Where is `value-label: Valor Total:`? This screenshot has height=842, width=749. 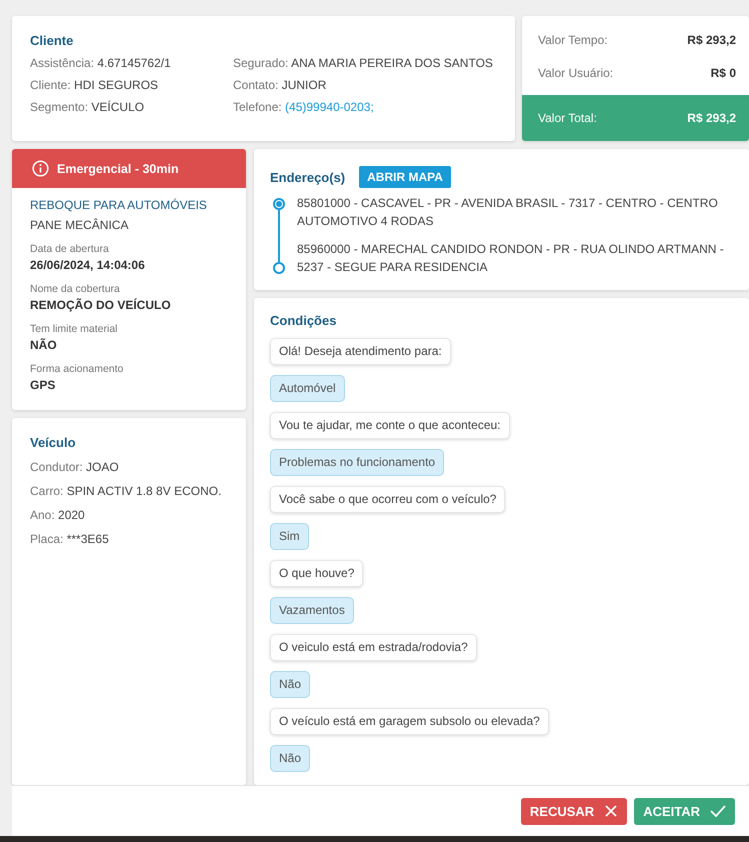
value-label: Valor Total: is located at coordinates (567, 118).